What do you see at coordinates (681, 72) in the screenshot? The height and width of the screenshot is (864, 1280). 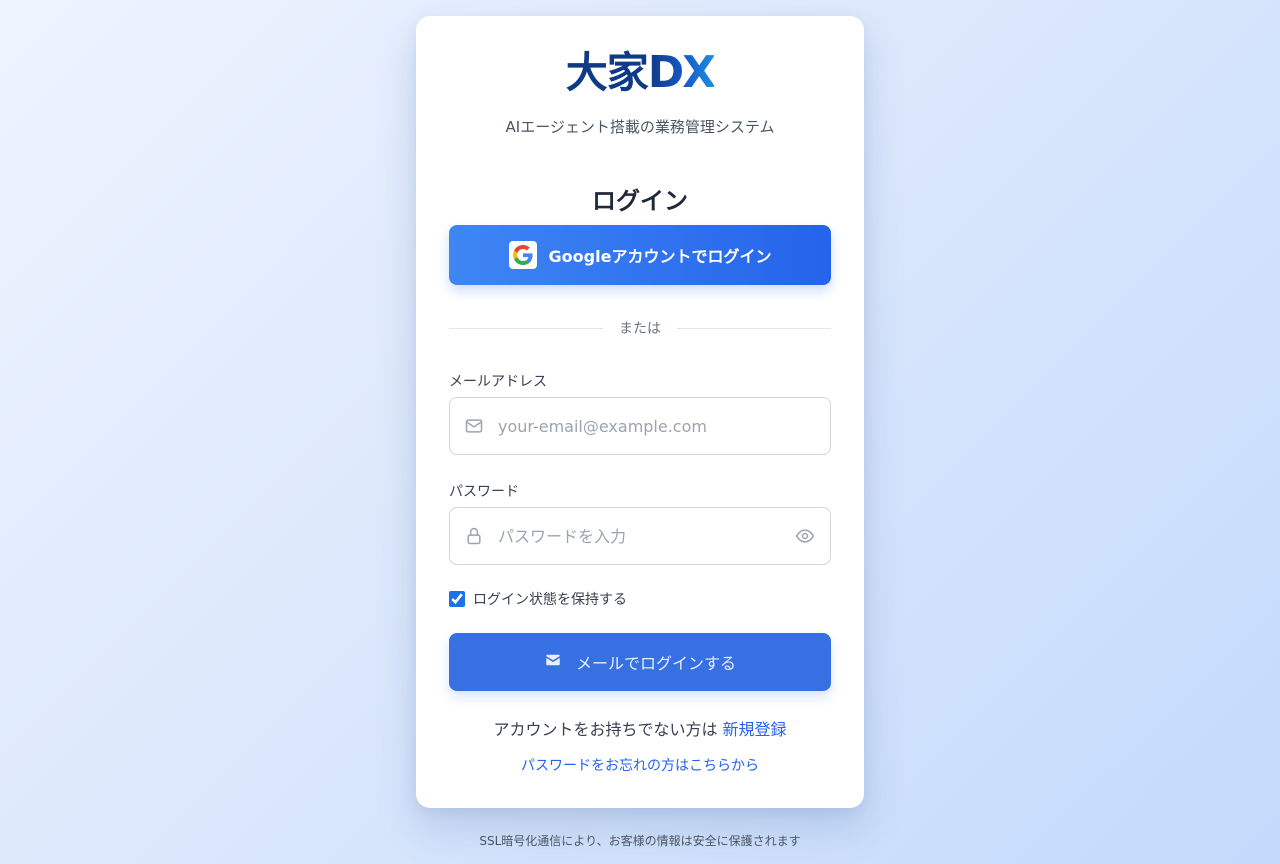 I see `logo-dx: DX` at bounding box center [681, 72].